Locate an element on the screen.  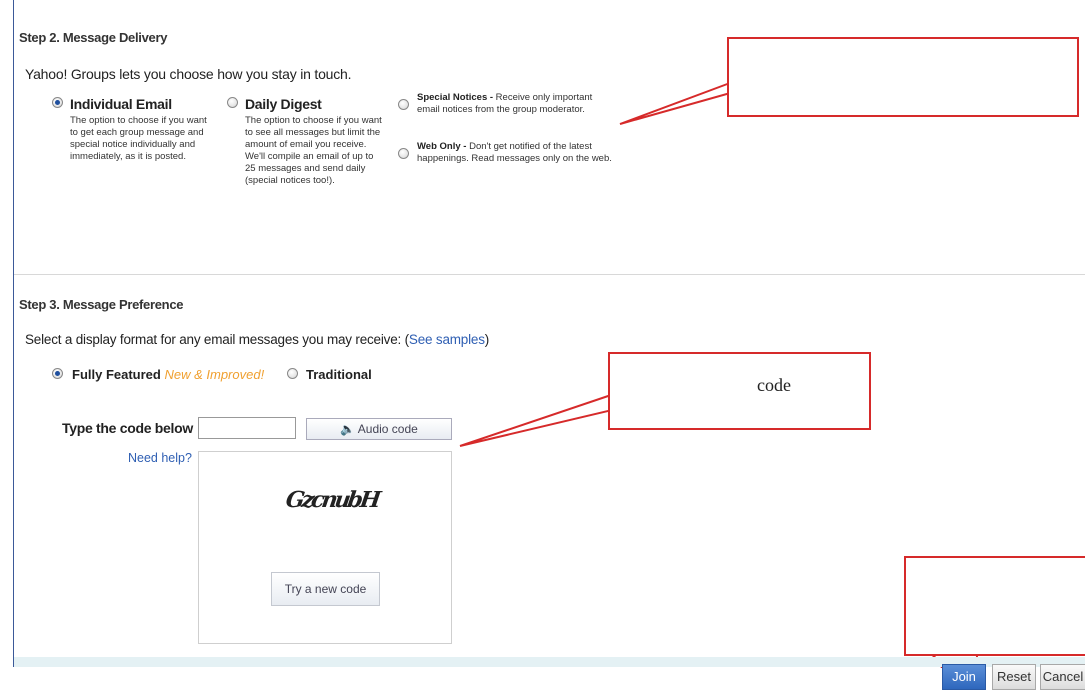
callout-top is located at coordinates (903, 77).